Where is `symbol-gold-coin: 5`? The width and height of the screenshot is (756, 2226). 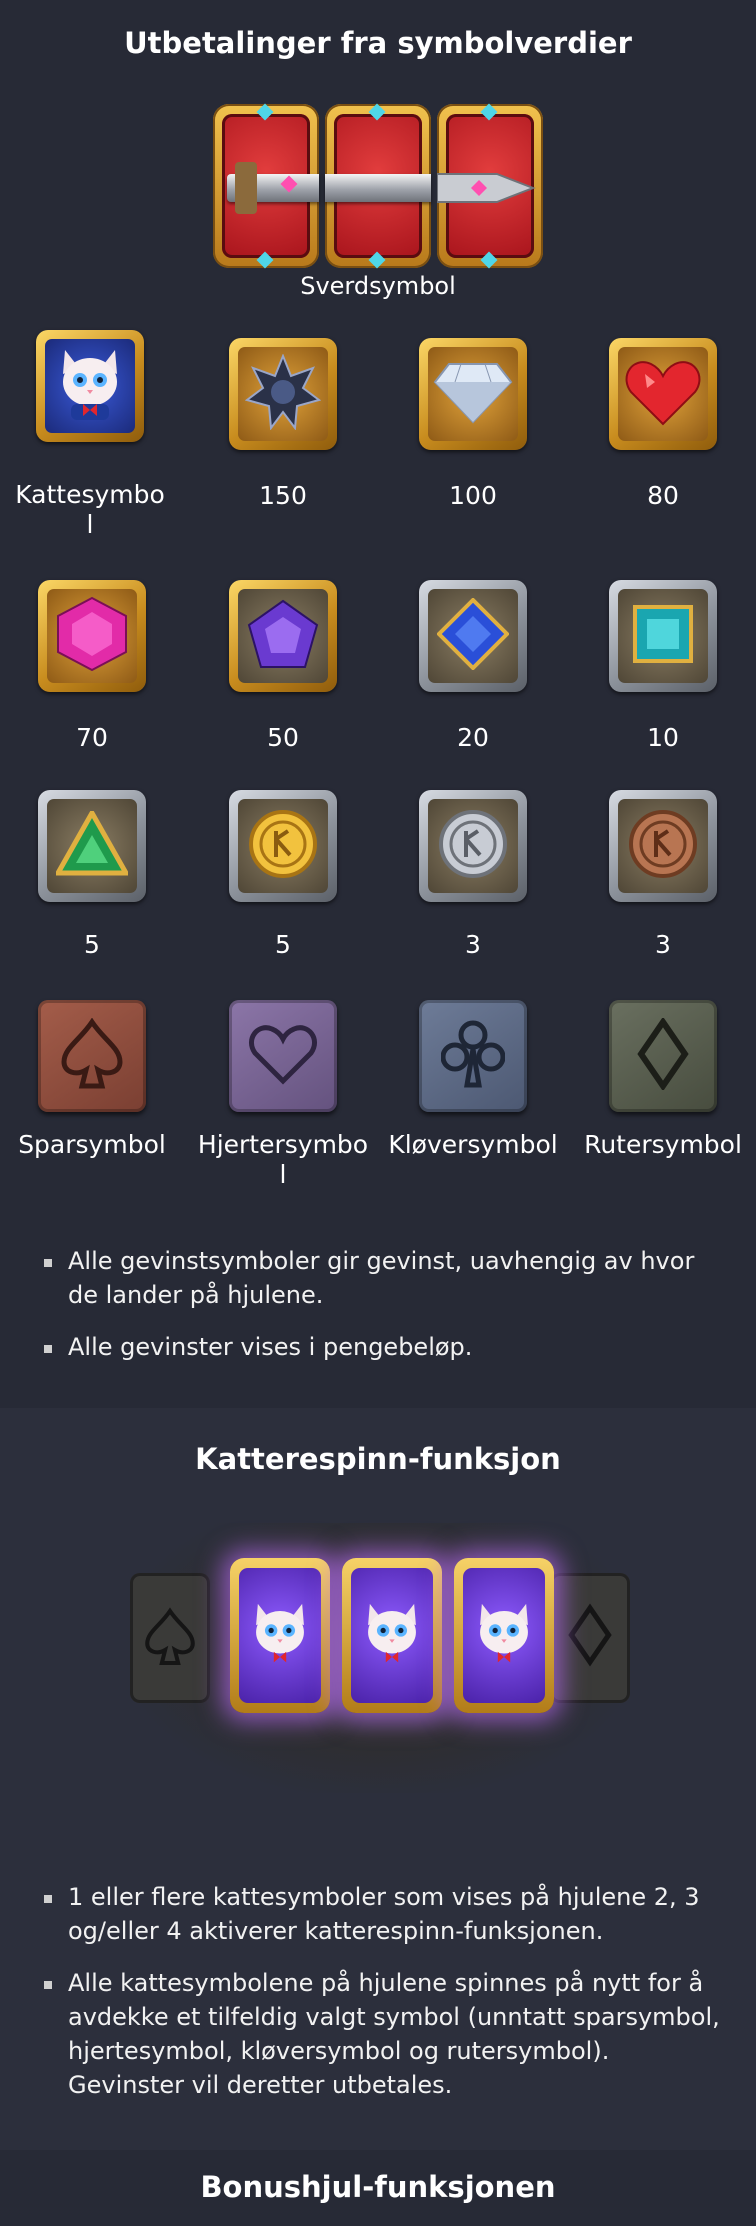 symbol-gold-coin: 5 is located at coordinates (283, 874).